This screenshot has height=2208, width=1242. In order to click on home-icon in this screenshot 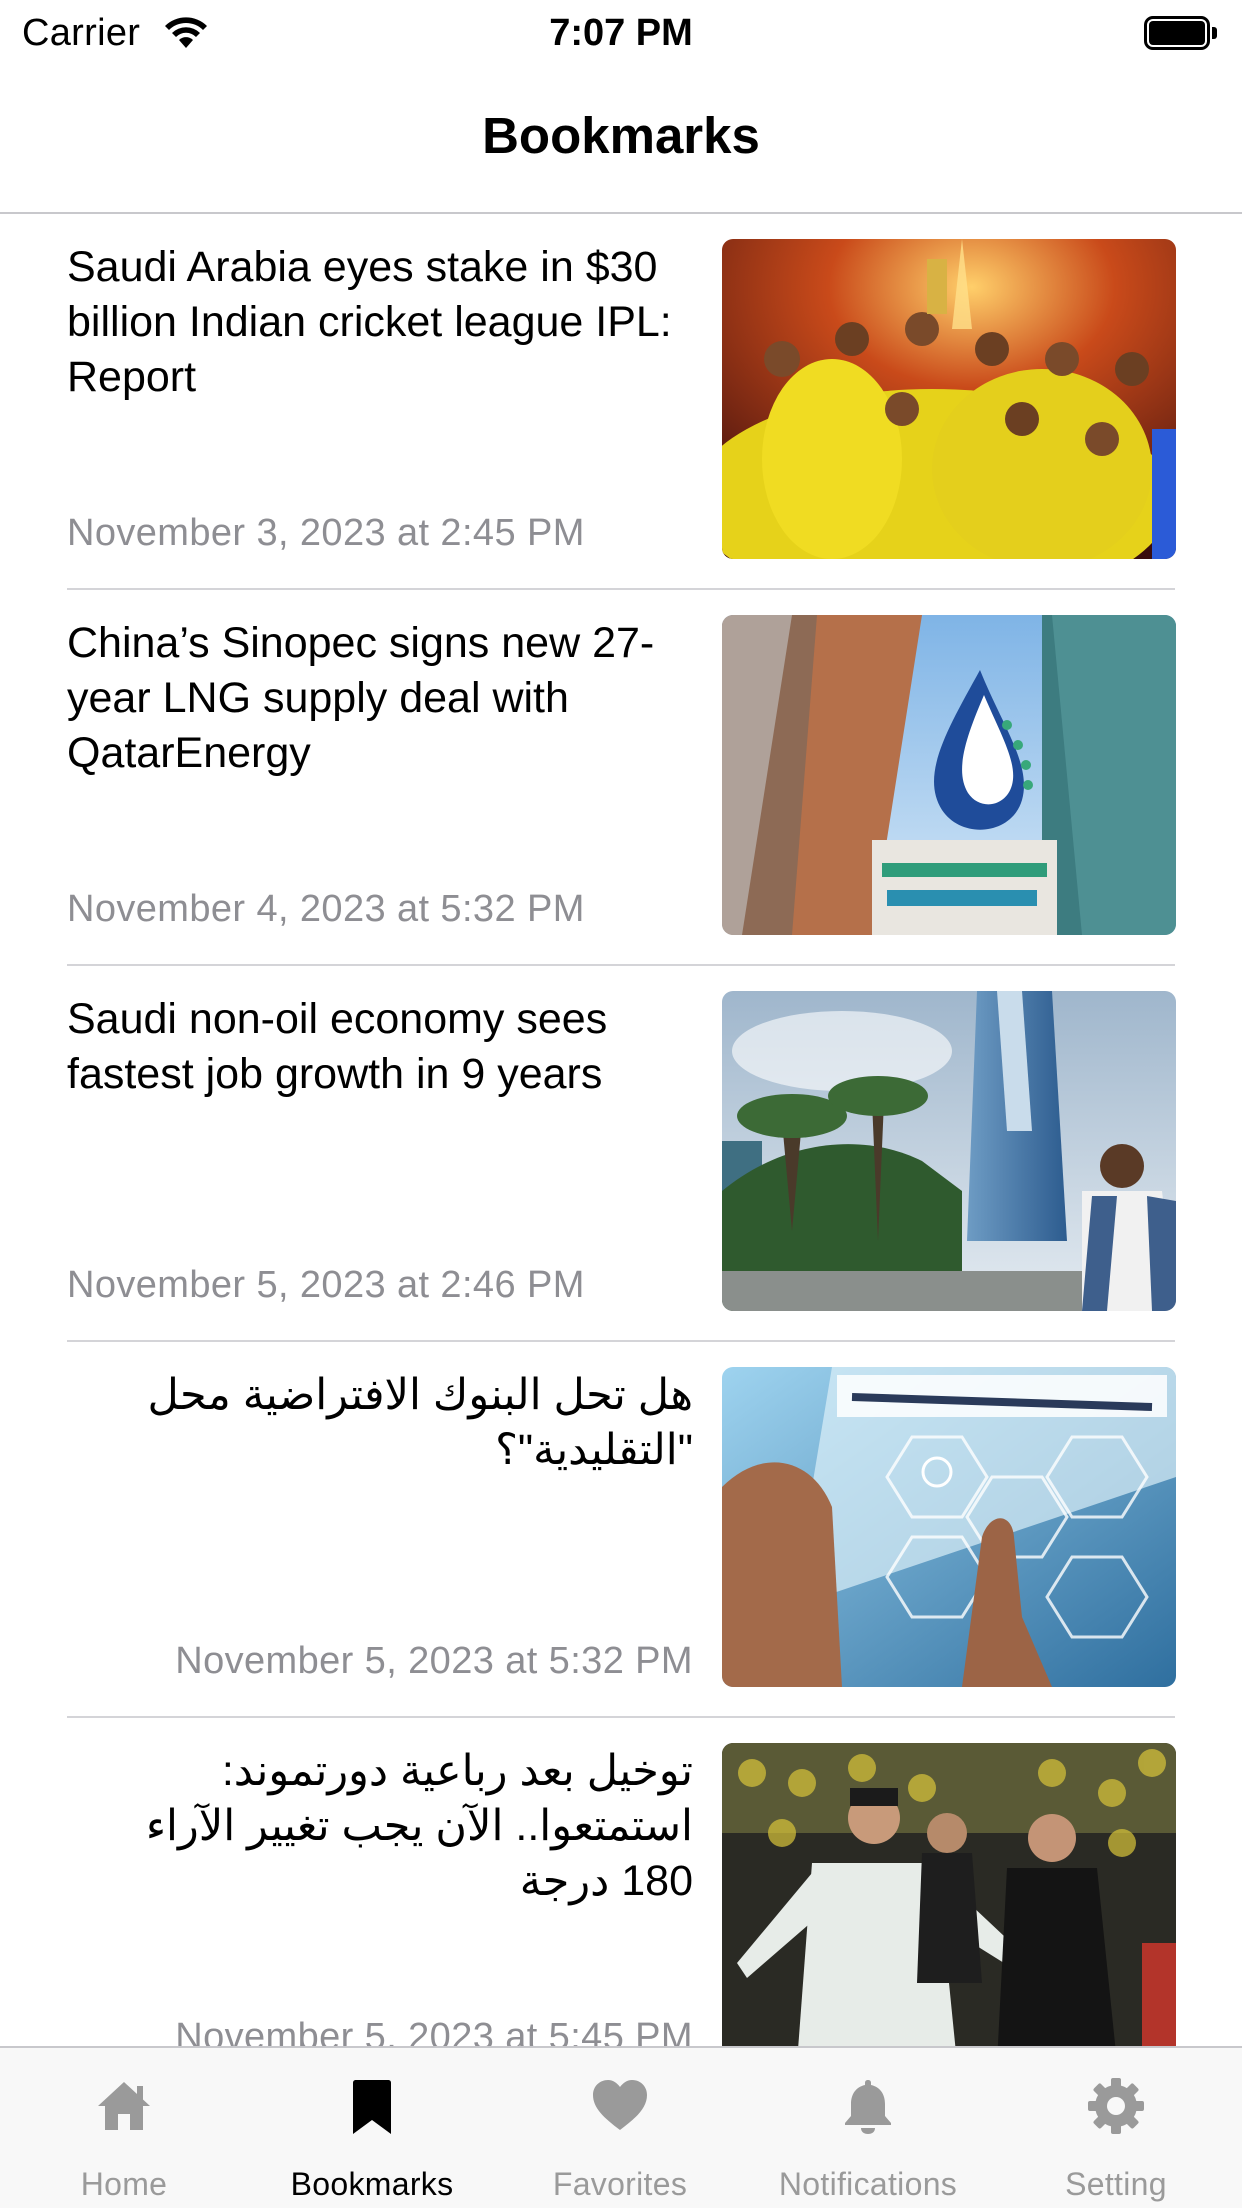, I will do `click(124, 2106)`.